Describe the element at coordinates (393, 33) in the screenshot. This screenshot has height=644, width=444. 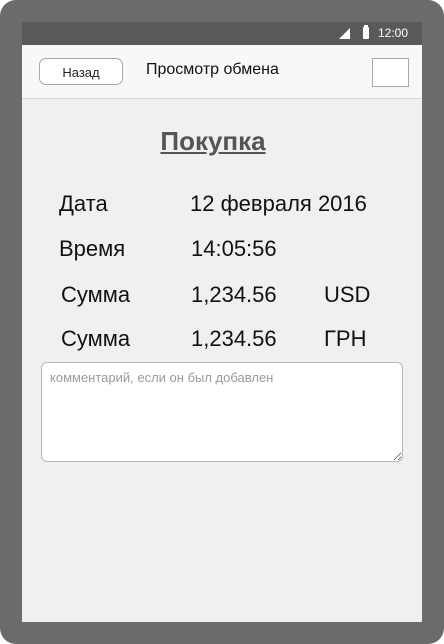
I see `status-time: 12:00` at that location.